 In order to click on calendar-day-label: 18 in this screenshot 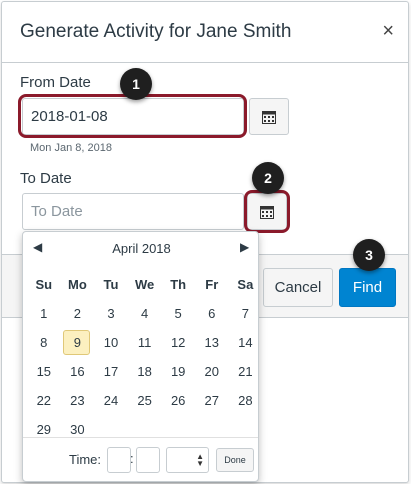, I will do `click(144, 371)`.